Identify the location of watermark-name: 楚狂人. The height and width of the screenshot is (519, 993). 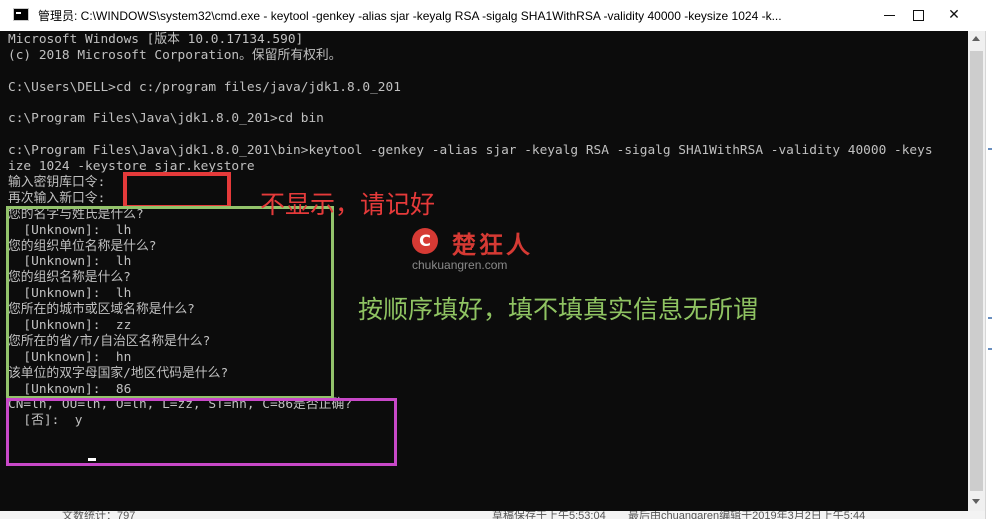
(492, 245).